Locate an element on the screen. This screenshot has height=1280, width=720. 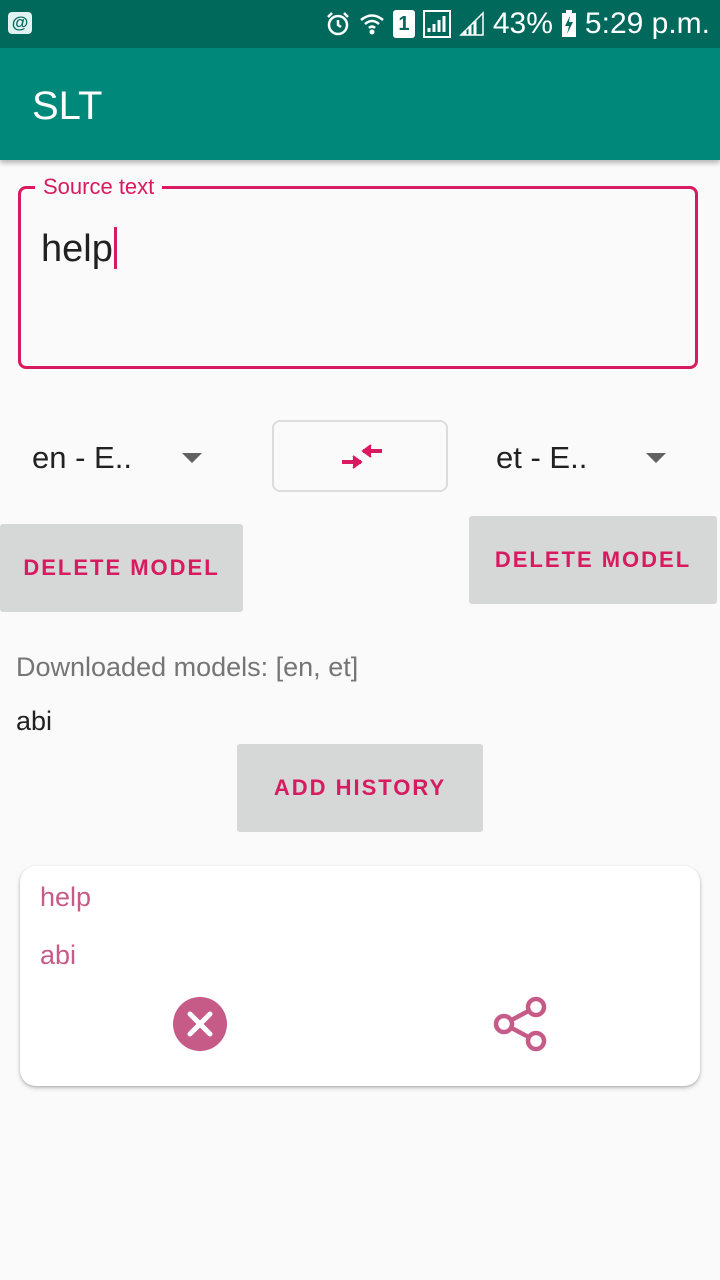
app-title: SLT is located at coordinates (67, 106).